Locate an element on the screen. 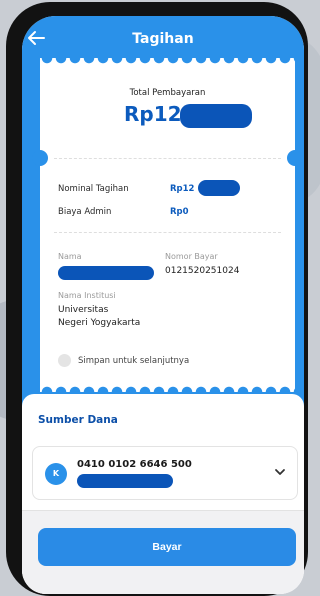  back-arrow-icon is located at coordinates (36, 38).